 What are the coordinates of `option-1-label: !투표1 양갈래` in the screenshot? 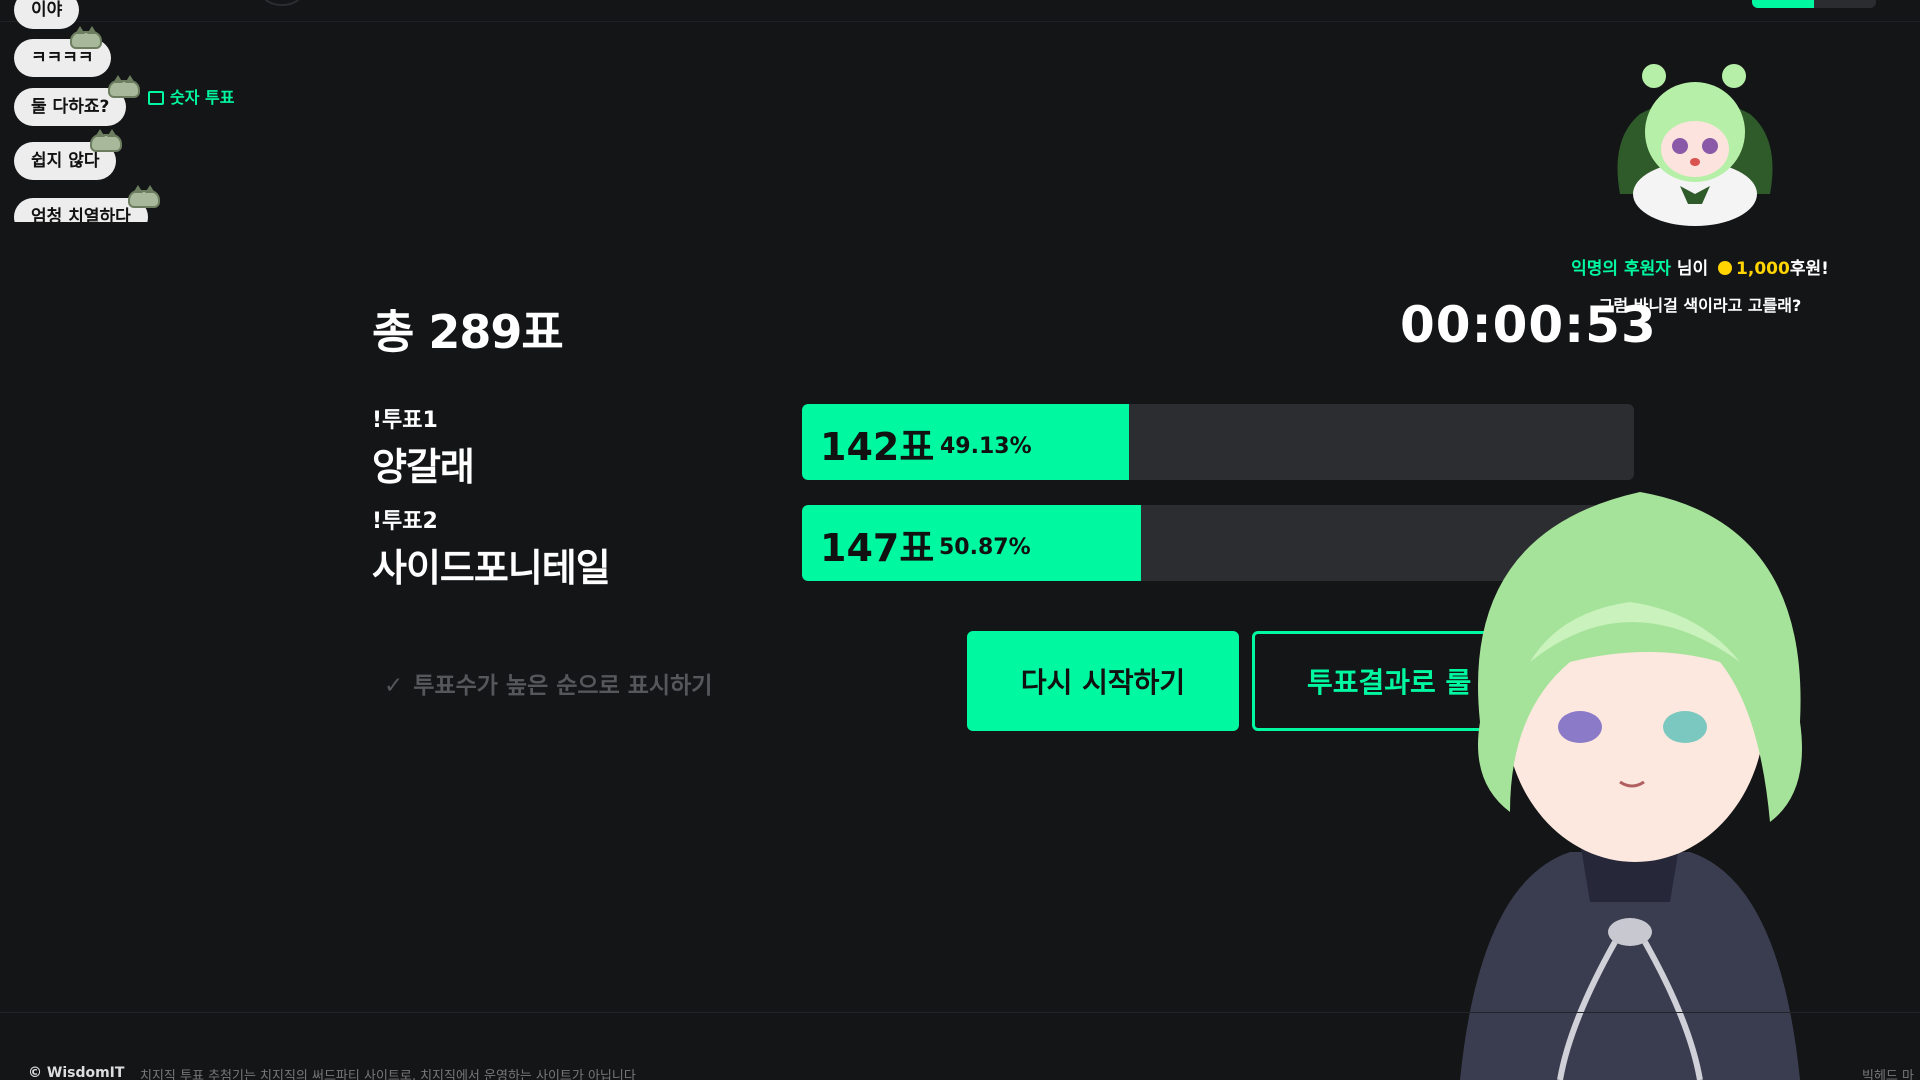 It's located at (423, 446).